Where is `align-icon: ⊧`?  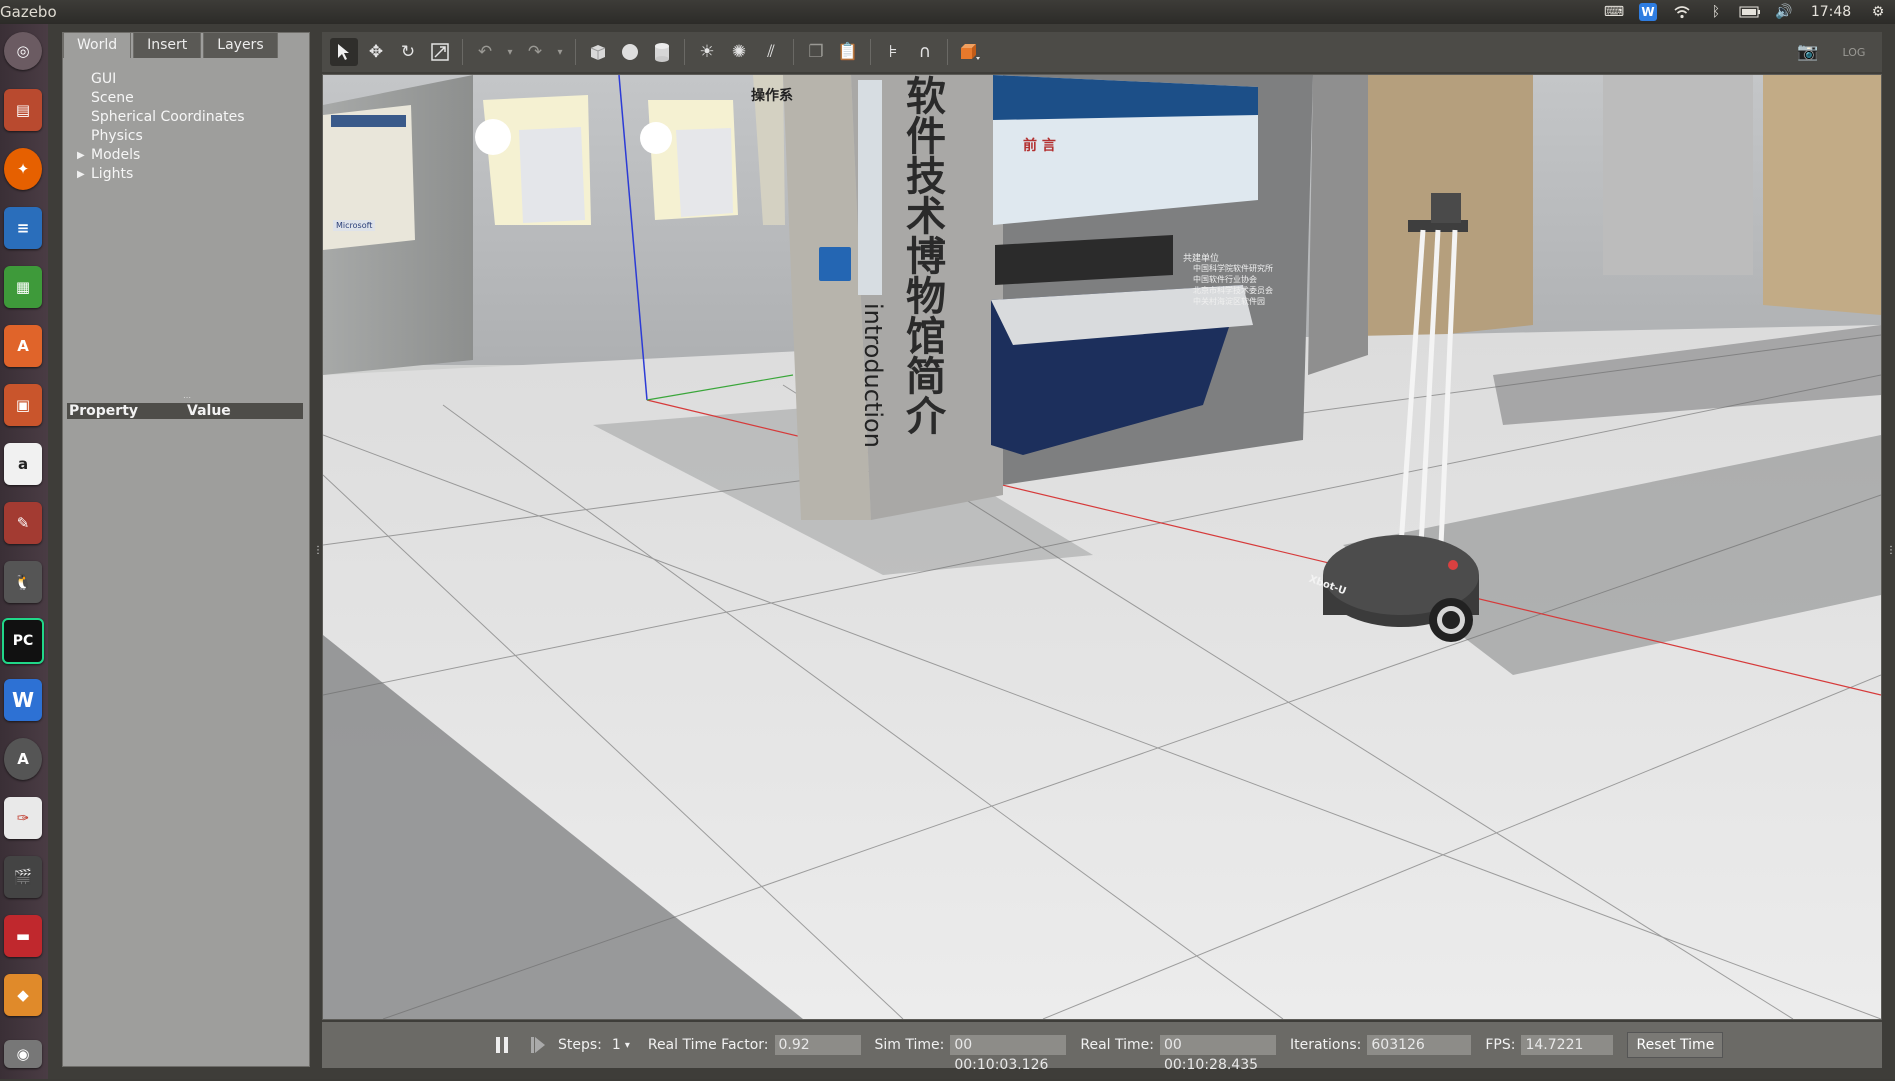 align-icon: ⊧ is located at coordinates (893, 52).